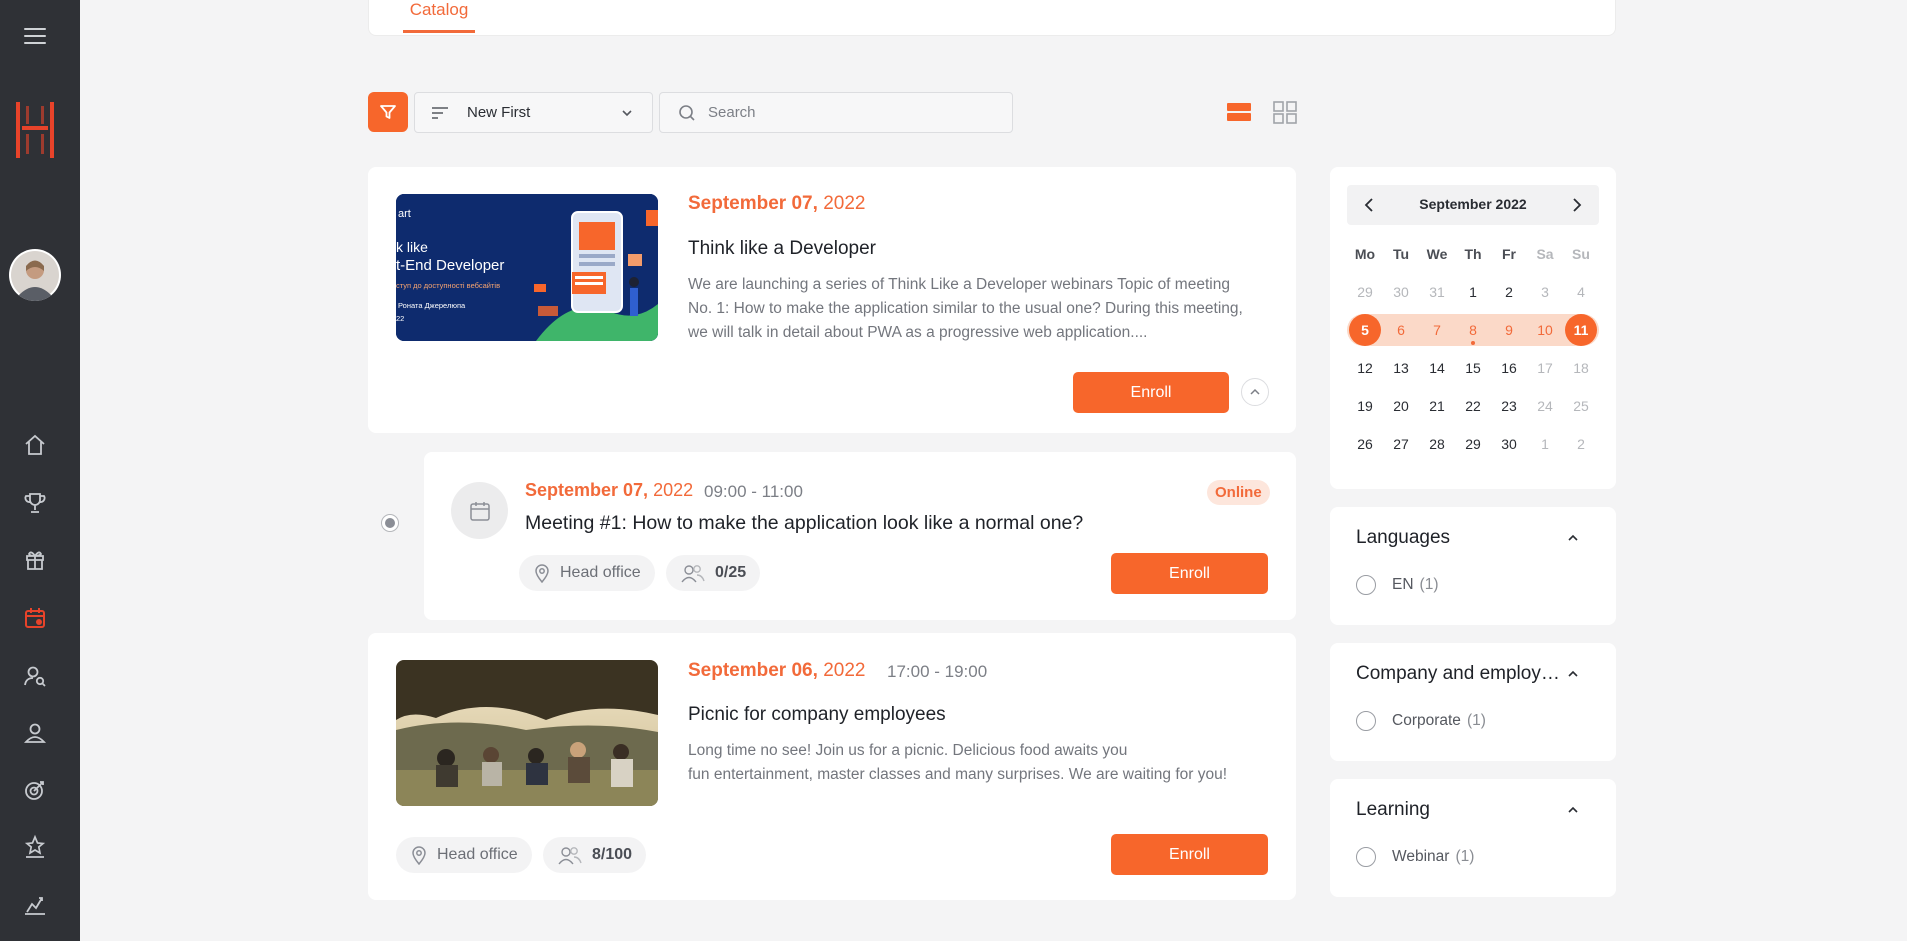 This screenshot has width=1907, height=941. What do you see at coordinates (1473, 368) in the screenshot?
I see `calendar-day: 15` at bounding box center [1473, 368].